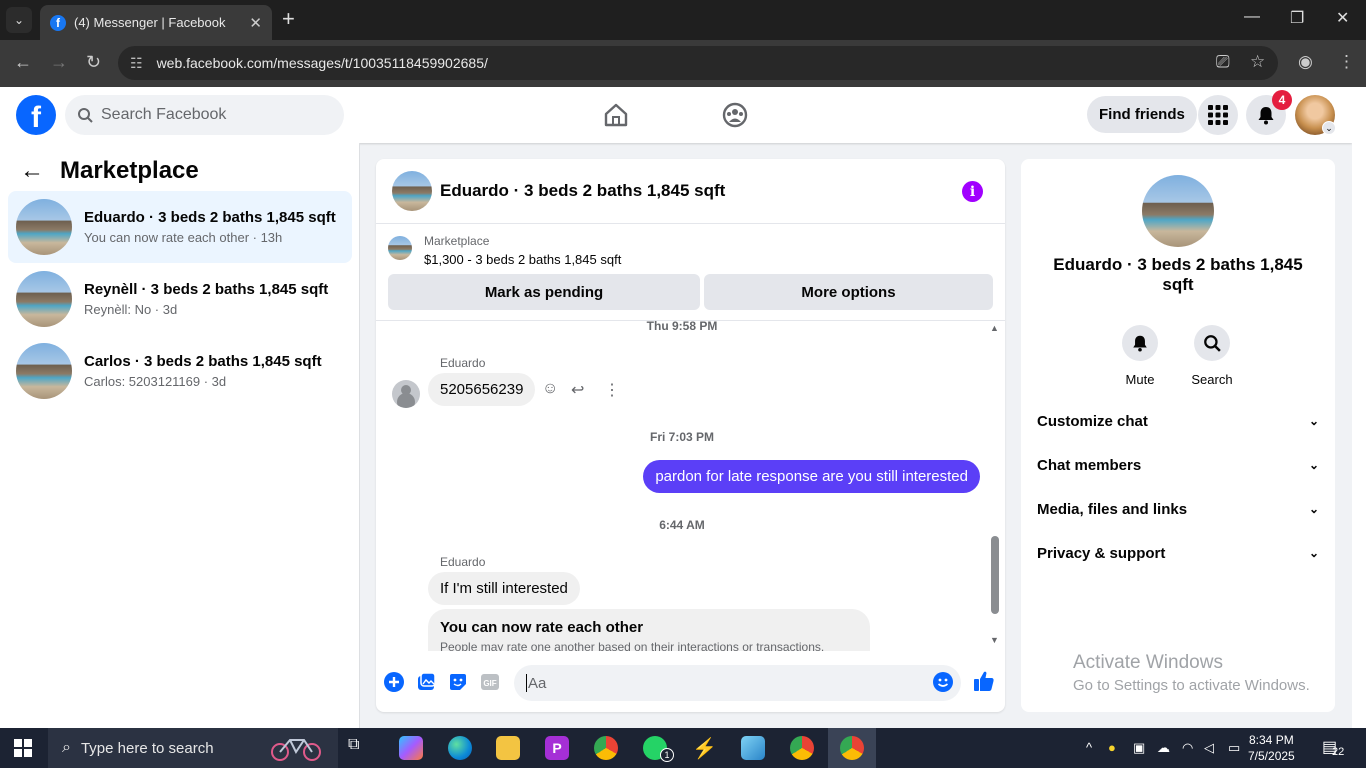 The height and width of the screenshot is (768, 1366). What do you see at coordinates (1342, 18) in the screenshot?
I see `close-window-icon: ✕` at bounding box center [1342, 18].